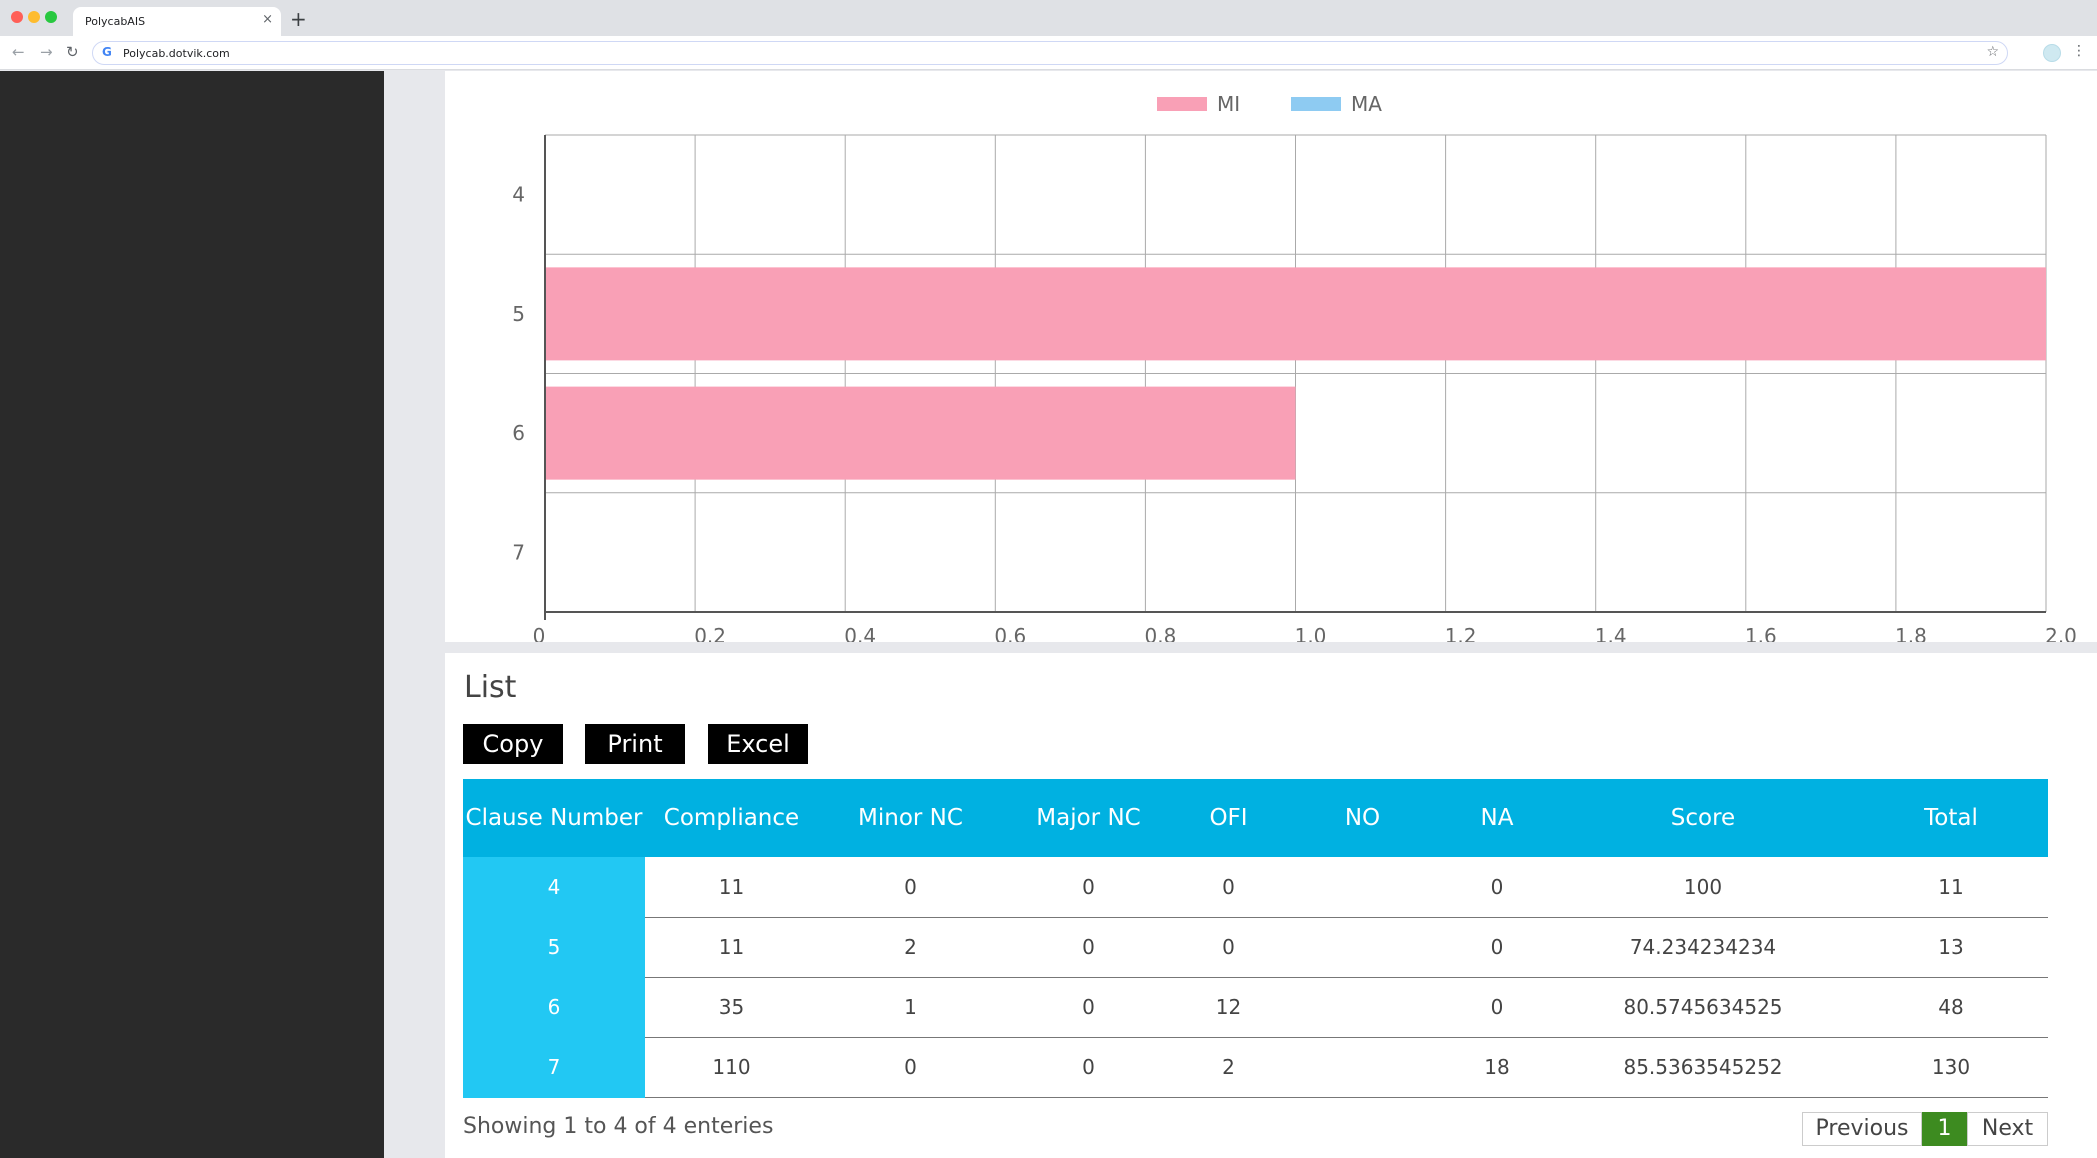 The image size is (2097, 1158). What do you see at coordinates (51, 17) in the screenshot?
I see `maximize-window-icon` at bounding box center [51, 17].